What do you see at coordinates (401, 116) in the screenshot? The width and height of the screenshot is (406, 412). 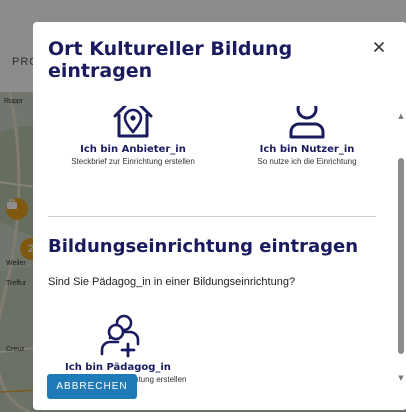 I see `scroll-up-arrow-icon: ▲` at bounding box center [401, 116].